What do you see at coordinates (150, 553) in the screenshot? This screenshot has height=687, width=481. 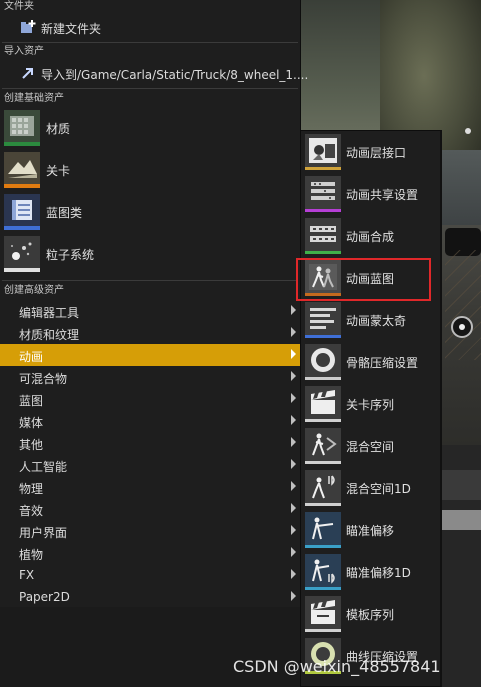 I see `adv-category-foliage: 植物` at bounding box center [150, 553].